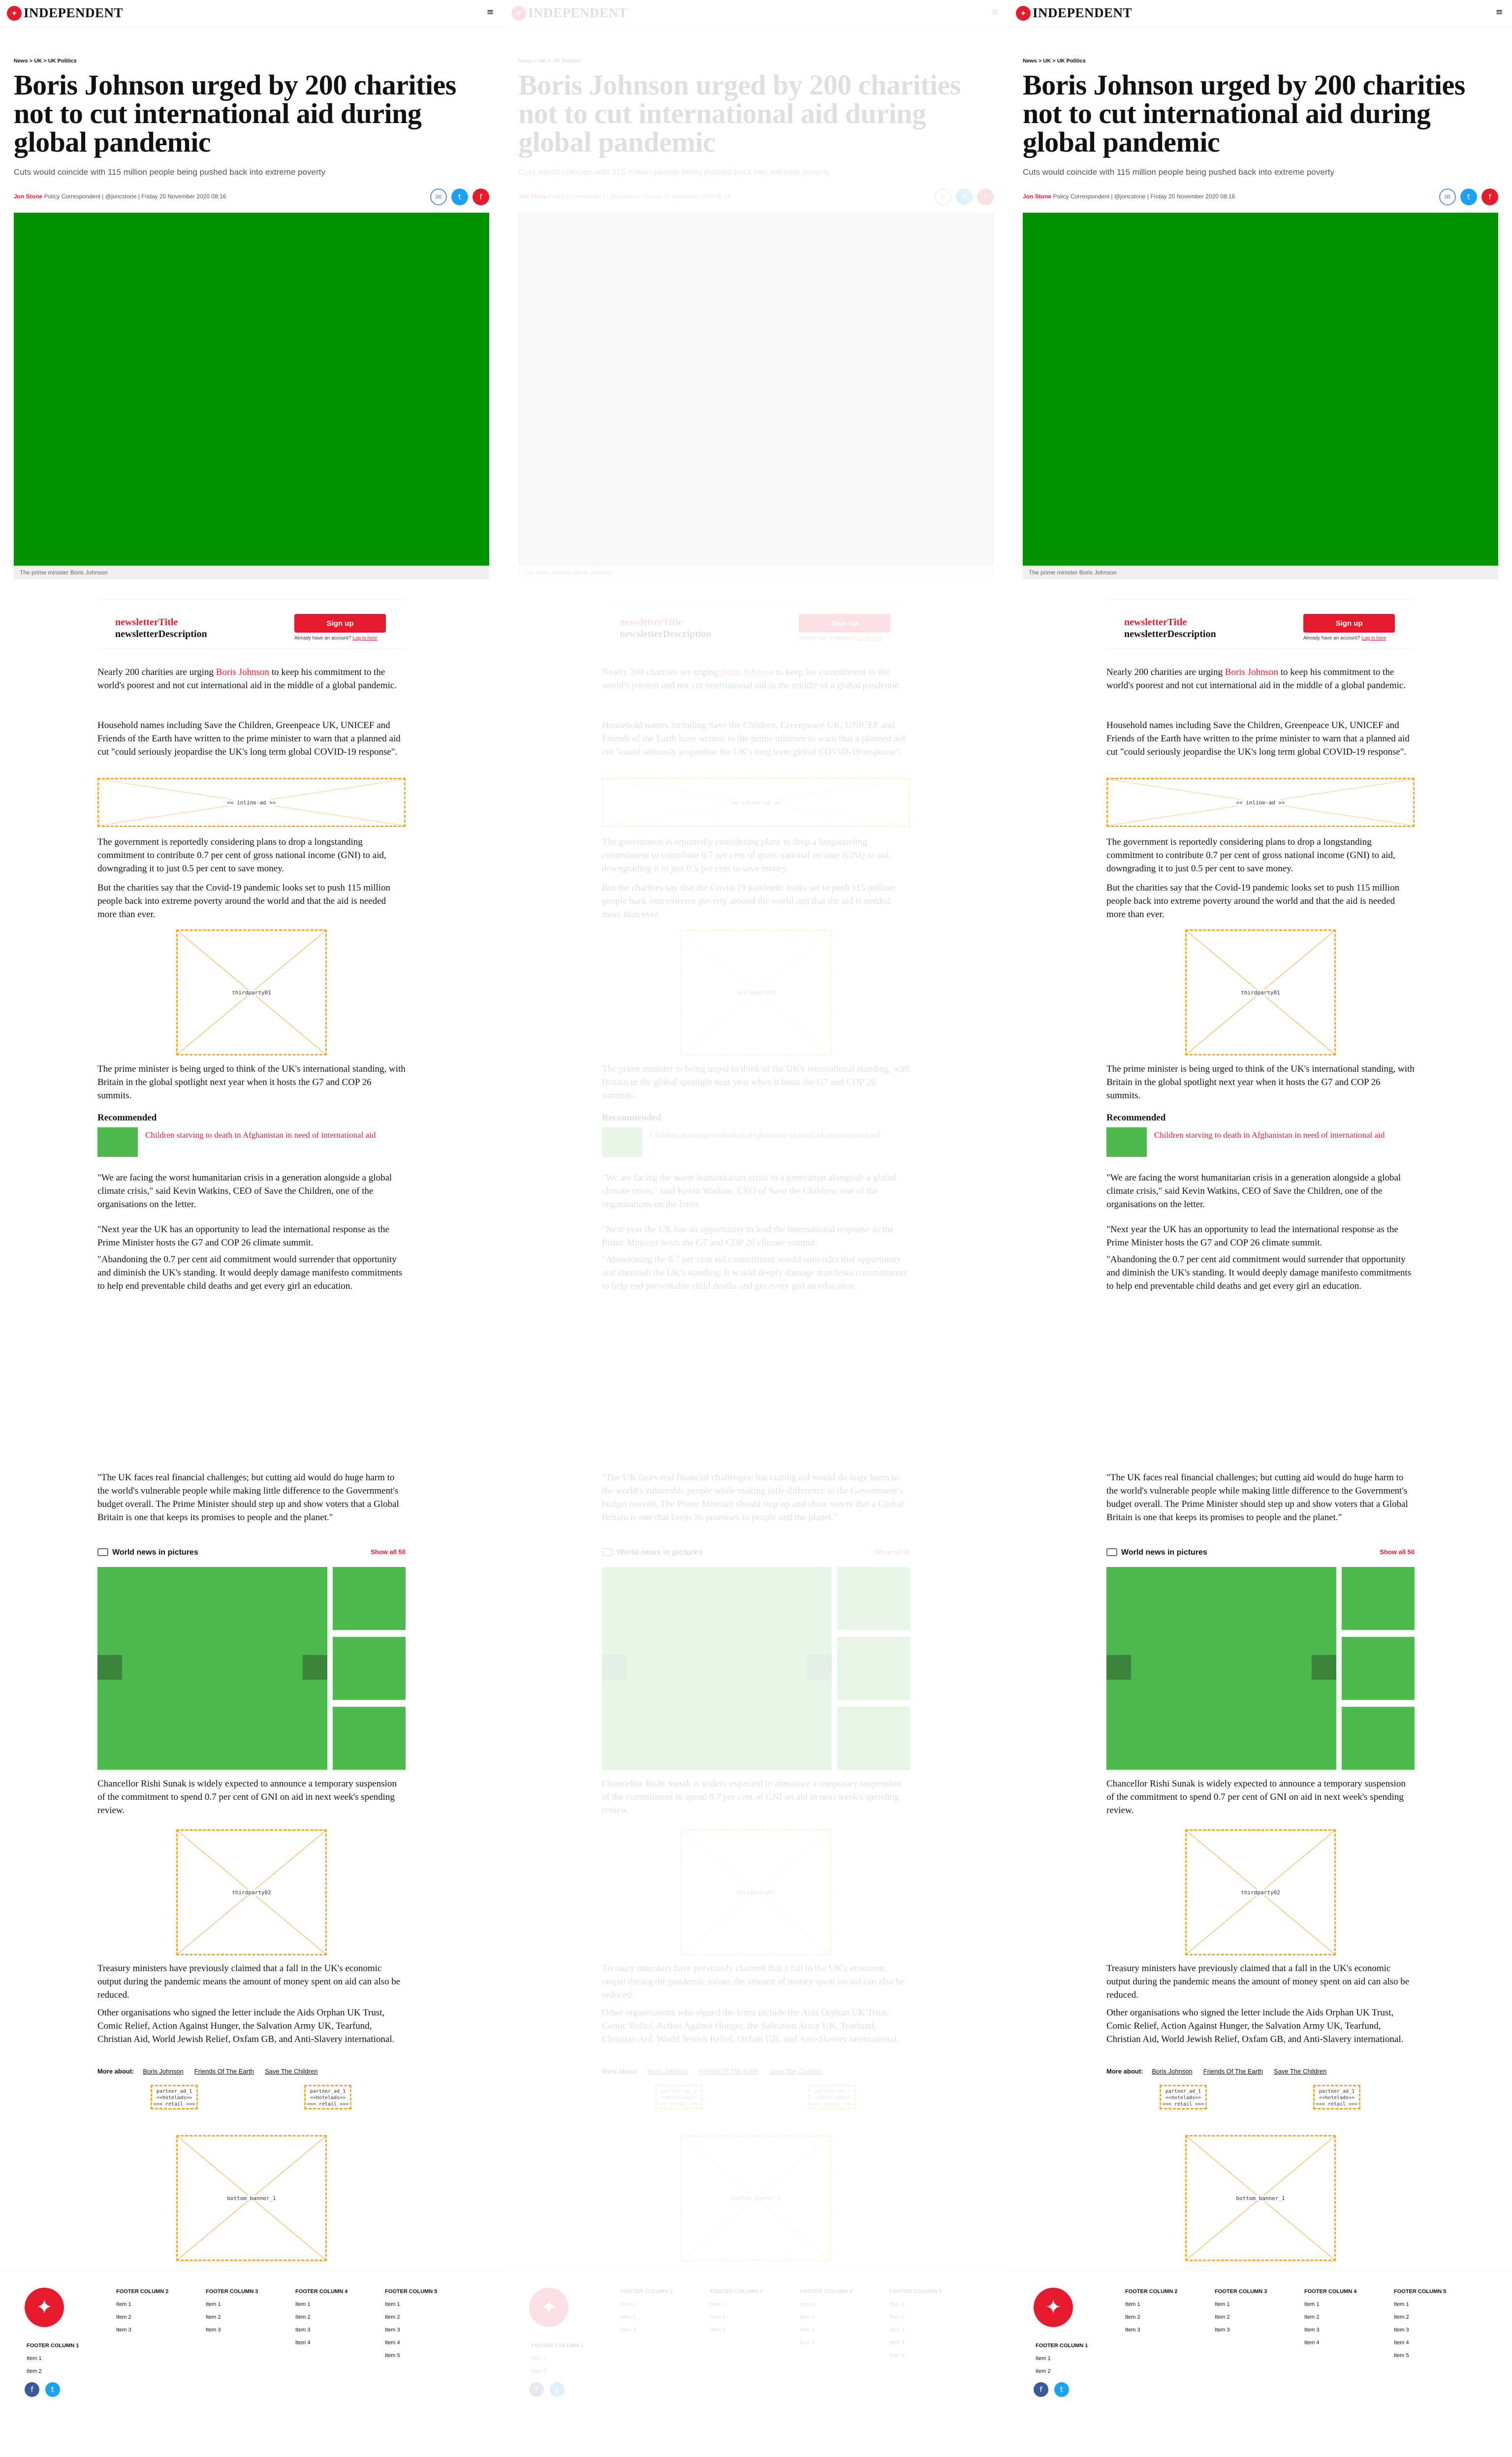  What do you see at coordinates (1373, 639) in the screenshot?
I see `login-link: Log in here` at bounding box center [1373, 639].